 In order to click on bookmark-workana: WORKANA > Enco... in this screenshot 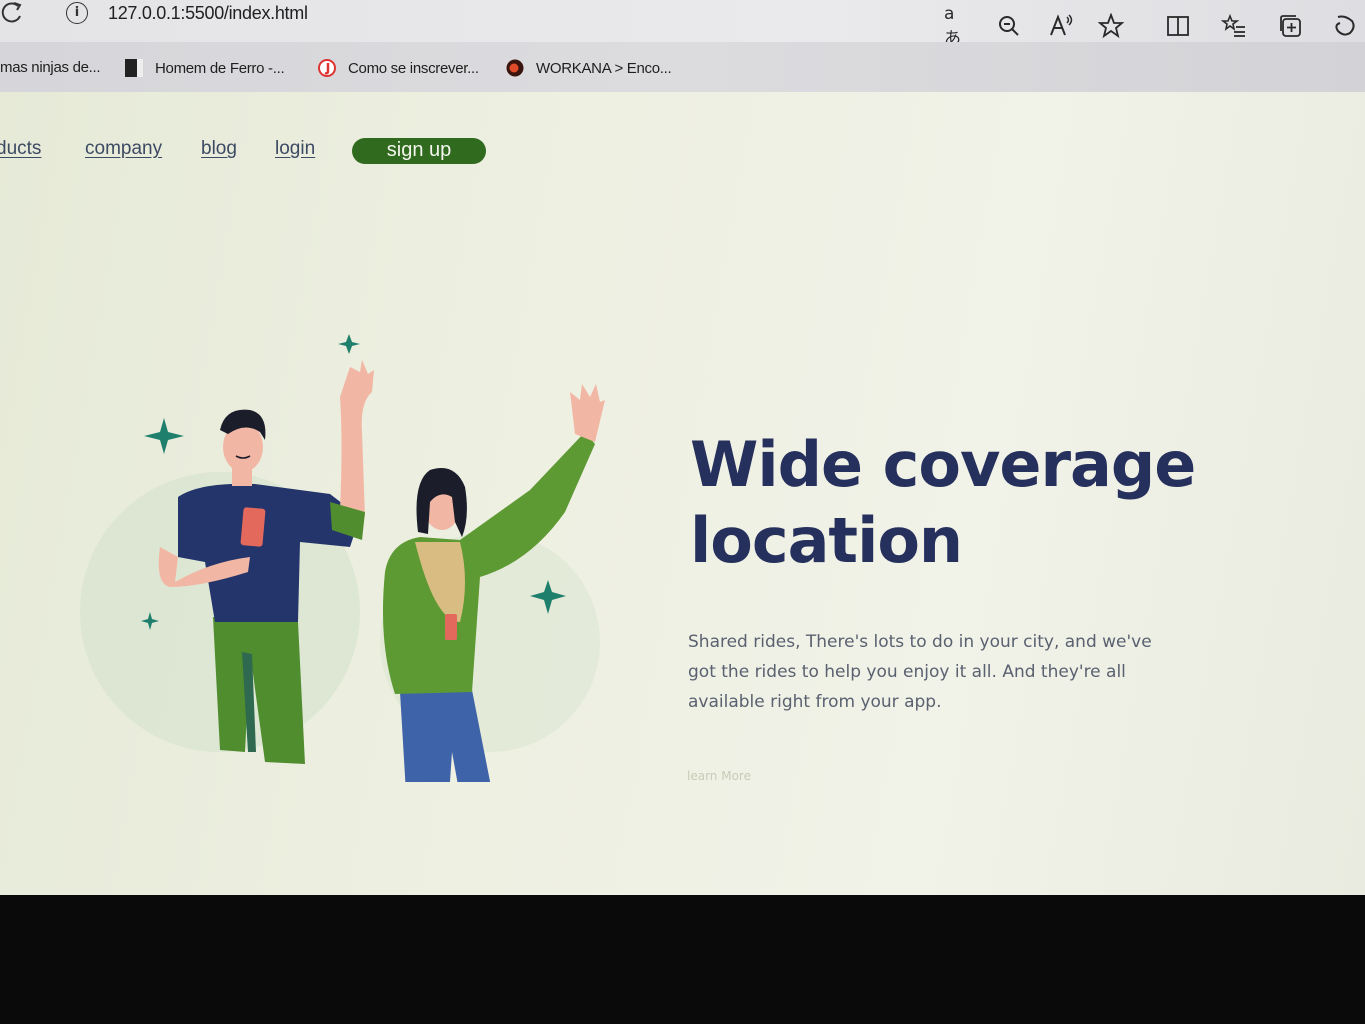, I will do `click(589, 68)`.